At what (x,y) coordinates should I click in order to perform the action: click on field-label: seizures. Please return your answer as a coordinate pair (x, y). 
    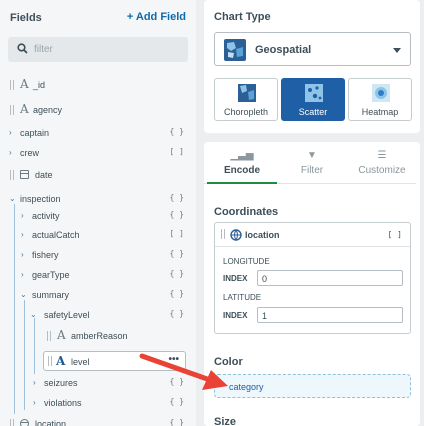
    Looking at the image, I should click on (61, 383).